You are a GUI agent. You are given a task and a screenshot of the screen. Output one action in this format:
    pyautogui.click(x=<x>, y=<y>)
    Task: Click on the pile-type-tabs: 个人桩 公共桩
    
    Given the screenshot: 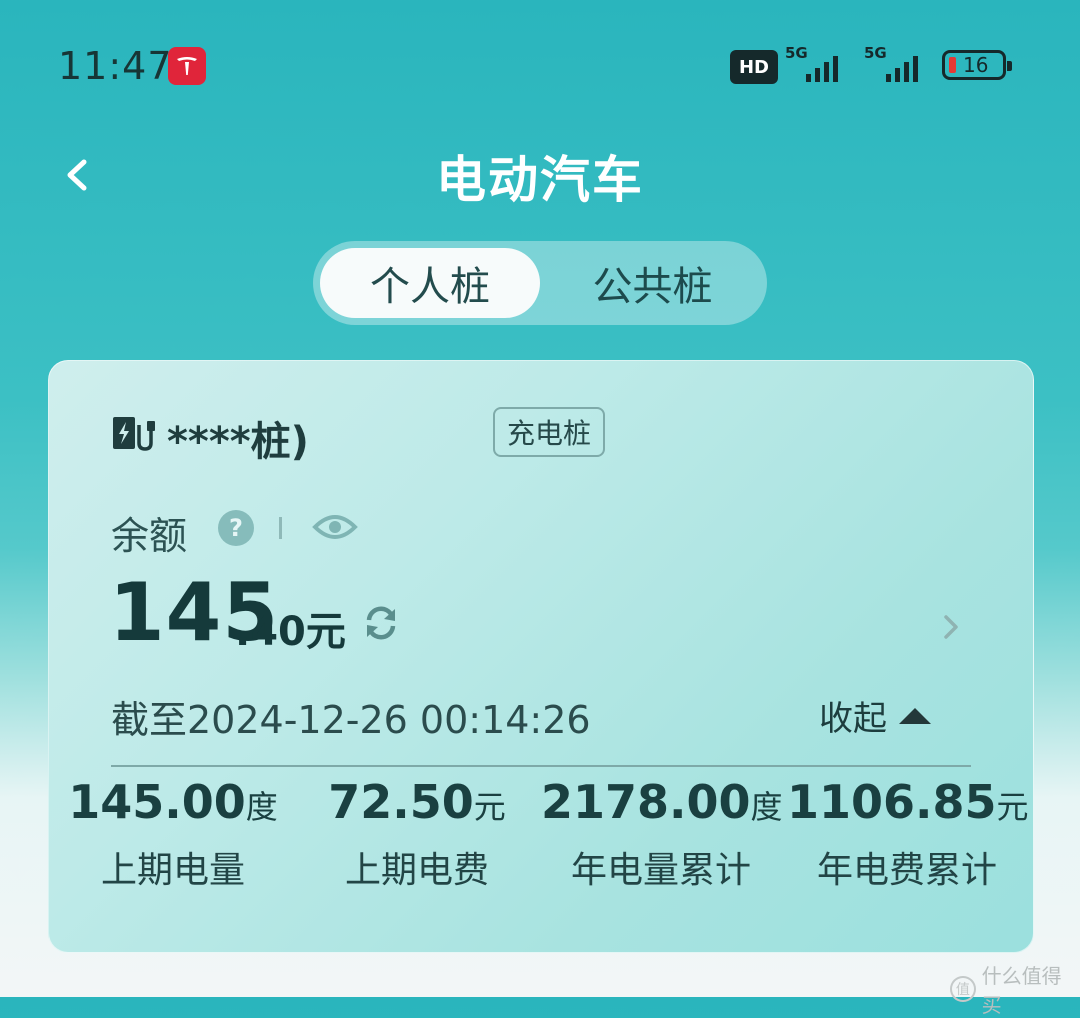 What is the action you would take?
    pyautogui.click(x=540, y=283)
    